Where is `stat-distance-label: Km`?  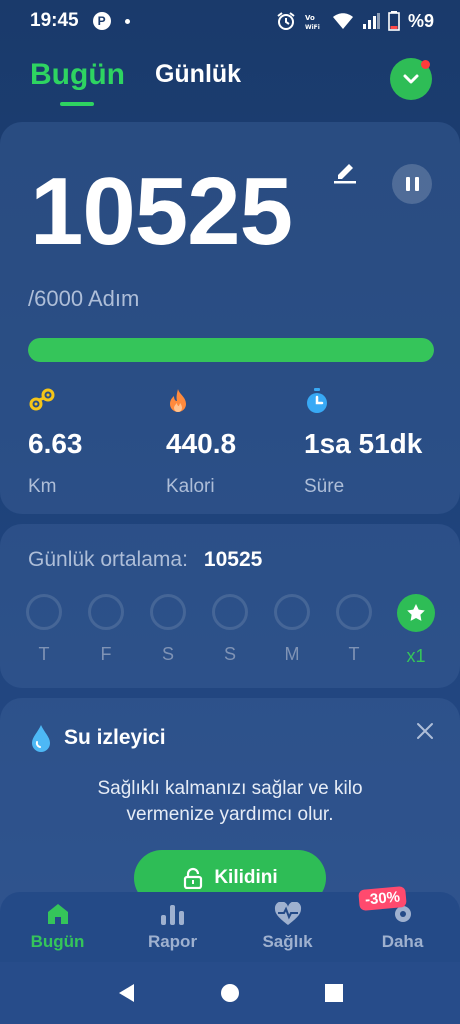
stat-distance-label: Km is located at coordinates (42, 486).